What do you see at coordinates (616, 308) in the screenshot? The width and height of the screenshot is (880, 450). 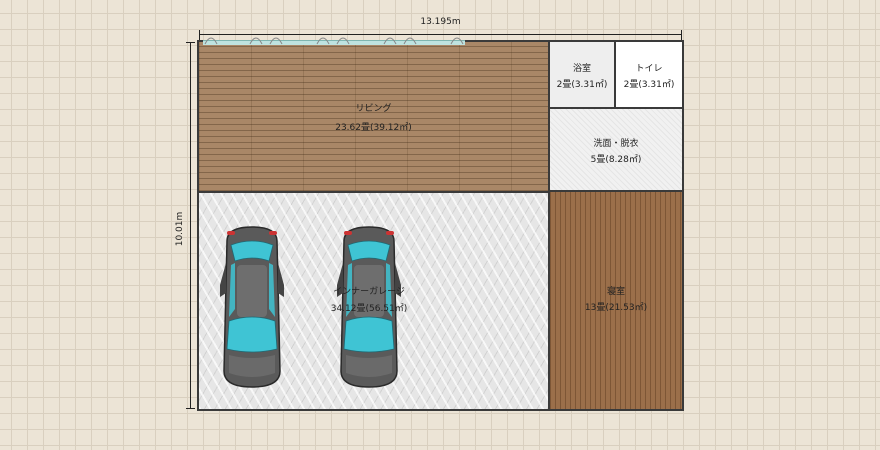 I see `bedroom-area: 13畳(21.53㎡)` at bounding box center [616, 308].